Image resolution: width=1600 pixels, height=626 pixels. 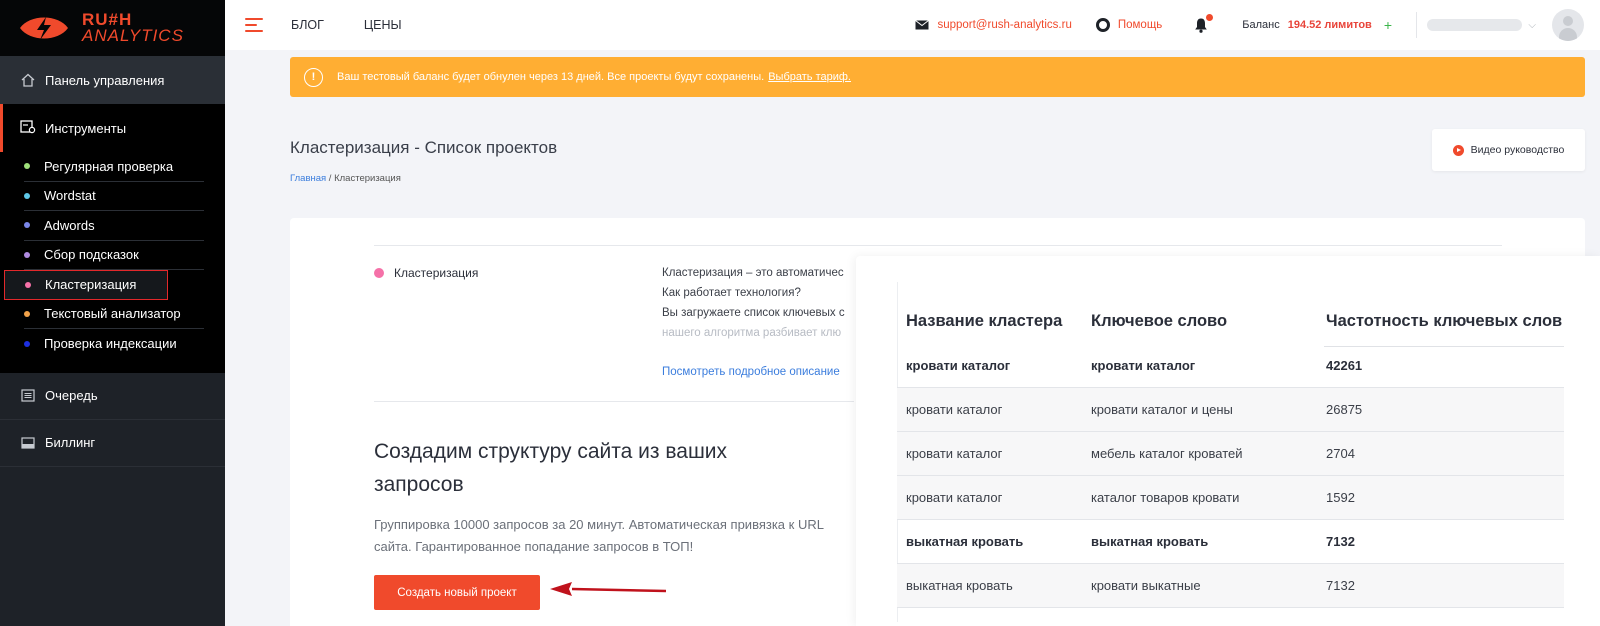 I want to click on add-balance-button: +, so click(x=1388, y=25).